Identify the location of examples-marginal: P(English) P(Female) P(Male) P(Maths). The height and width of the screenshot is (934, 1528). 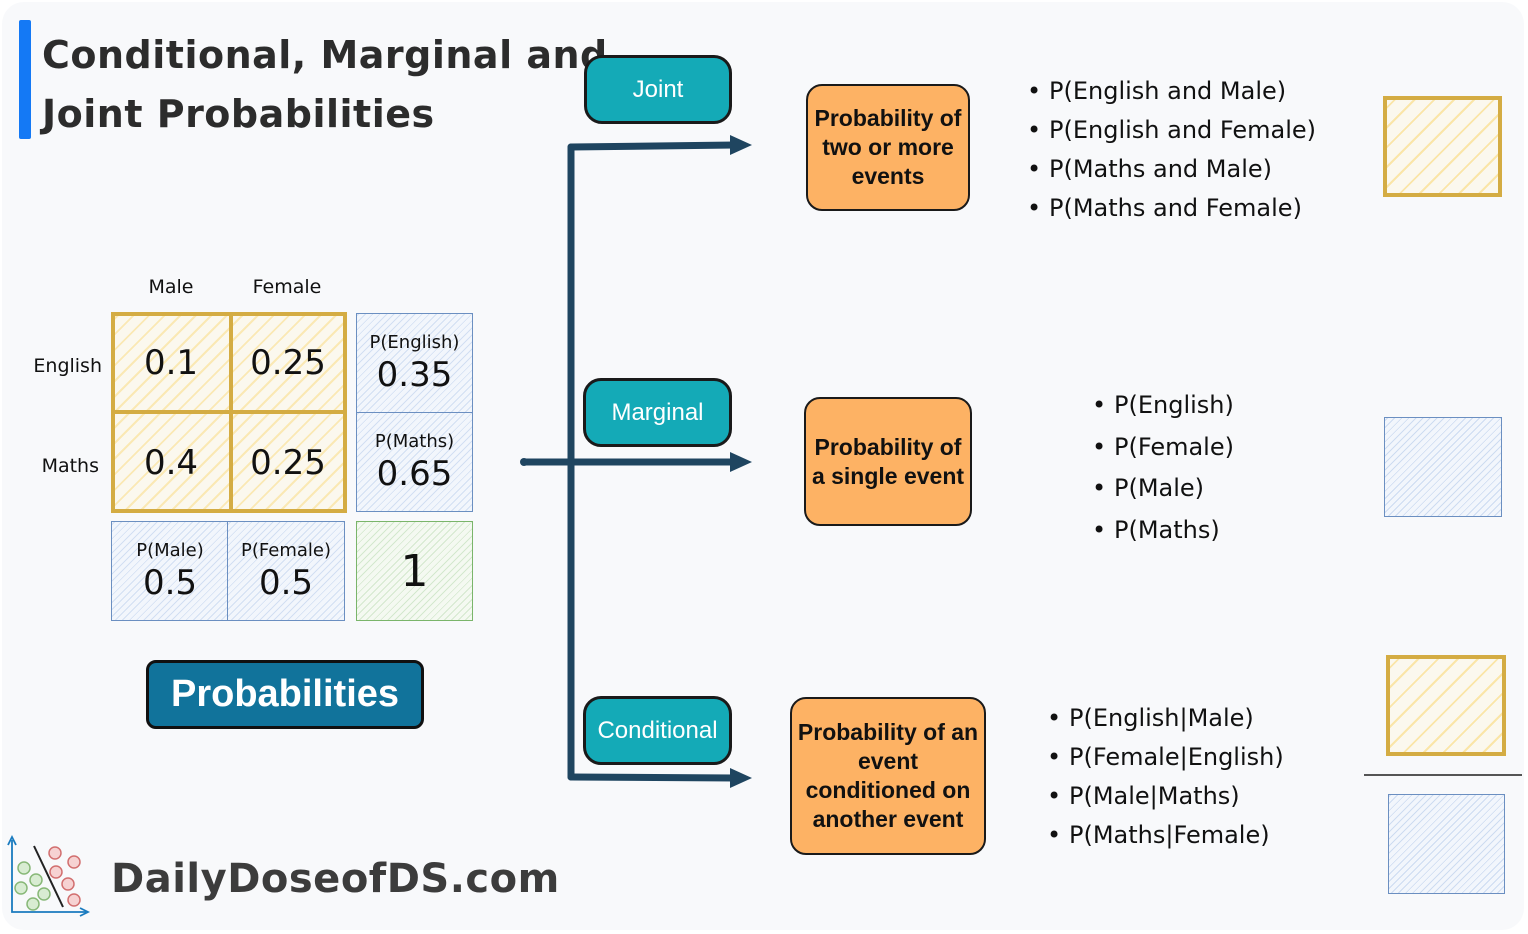
(1163, 468).